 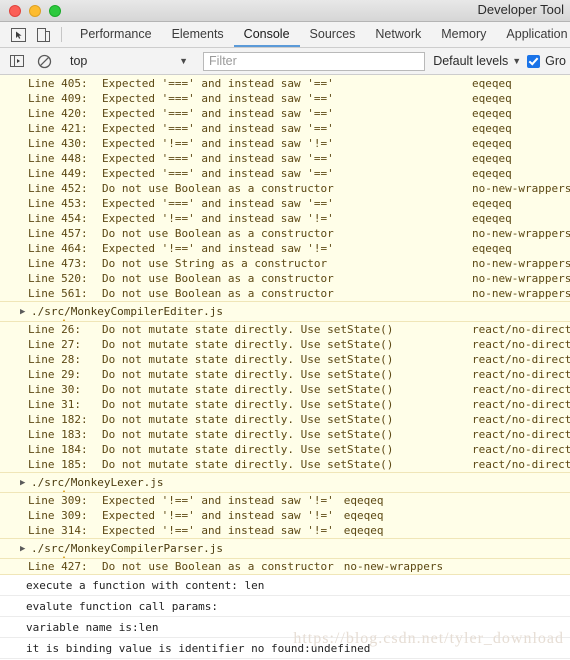 I want to click on console-sidebar-icon, so click(x=17, y=61).